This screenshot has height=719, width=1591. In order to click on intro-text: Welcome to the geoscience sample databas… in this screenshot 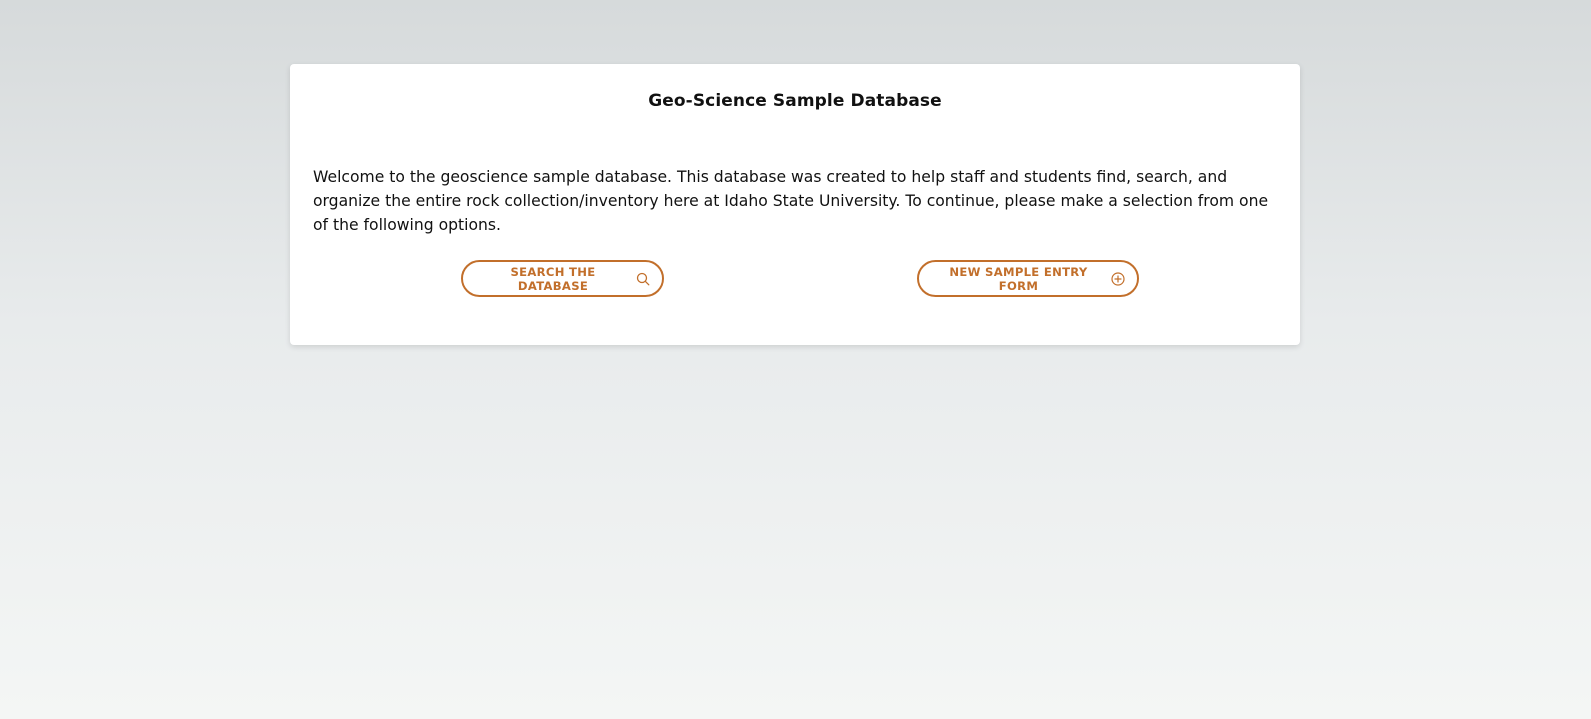, I will do `click(791, 201)`.